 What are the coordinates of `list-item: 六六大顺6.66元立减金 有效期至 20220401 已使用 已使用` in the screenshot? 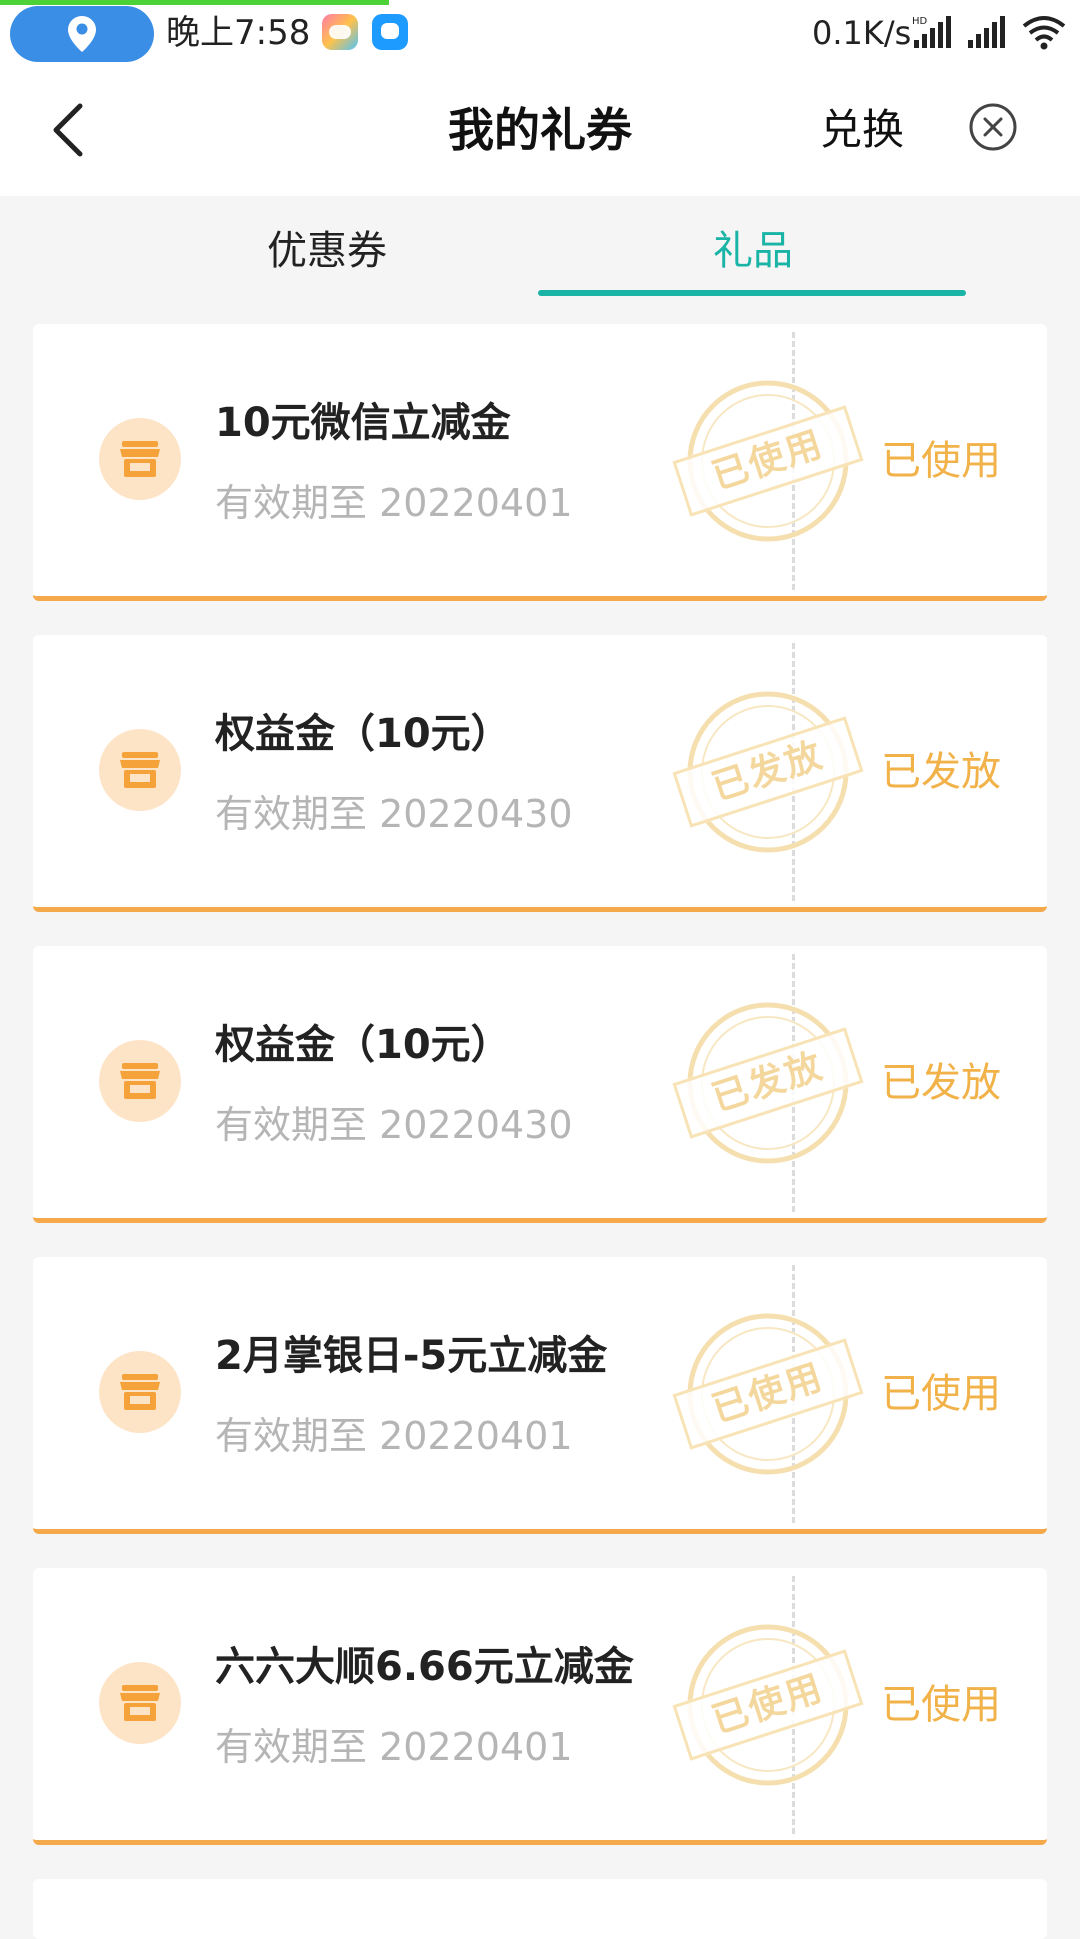 It's located at (540, 1706).